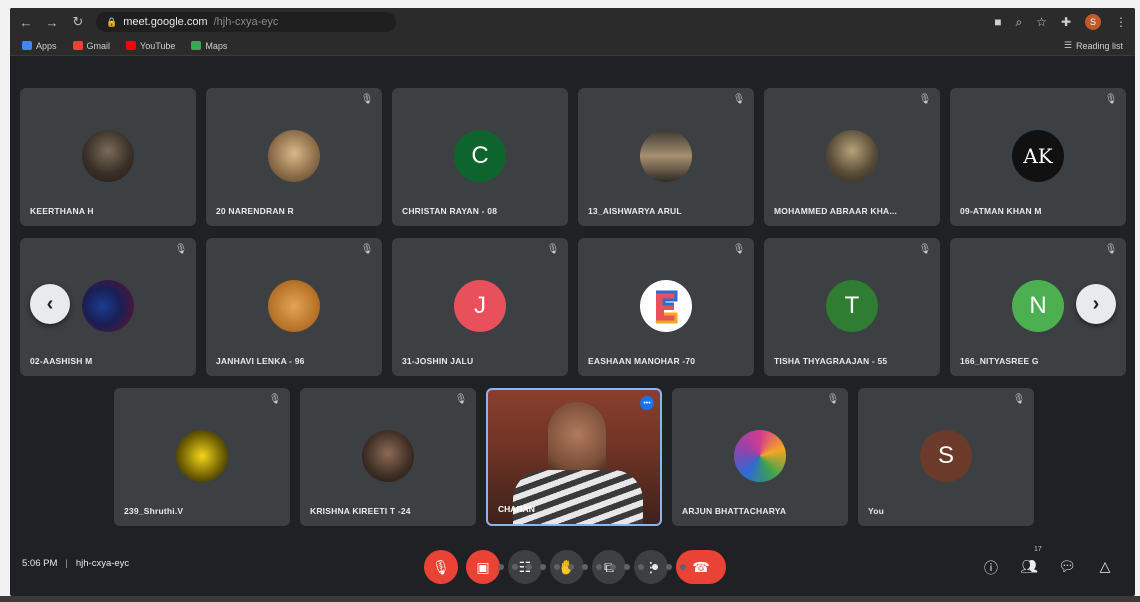 This screenshot has width=1140, height=602. I want to click on chevron-right-icon: ›, so click(1096, 303).